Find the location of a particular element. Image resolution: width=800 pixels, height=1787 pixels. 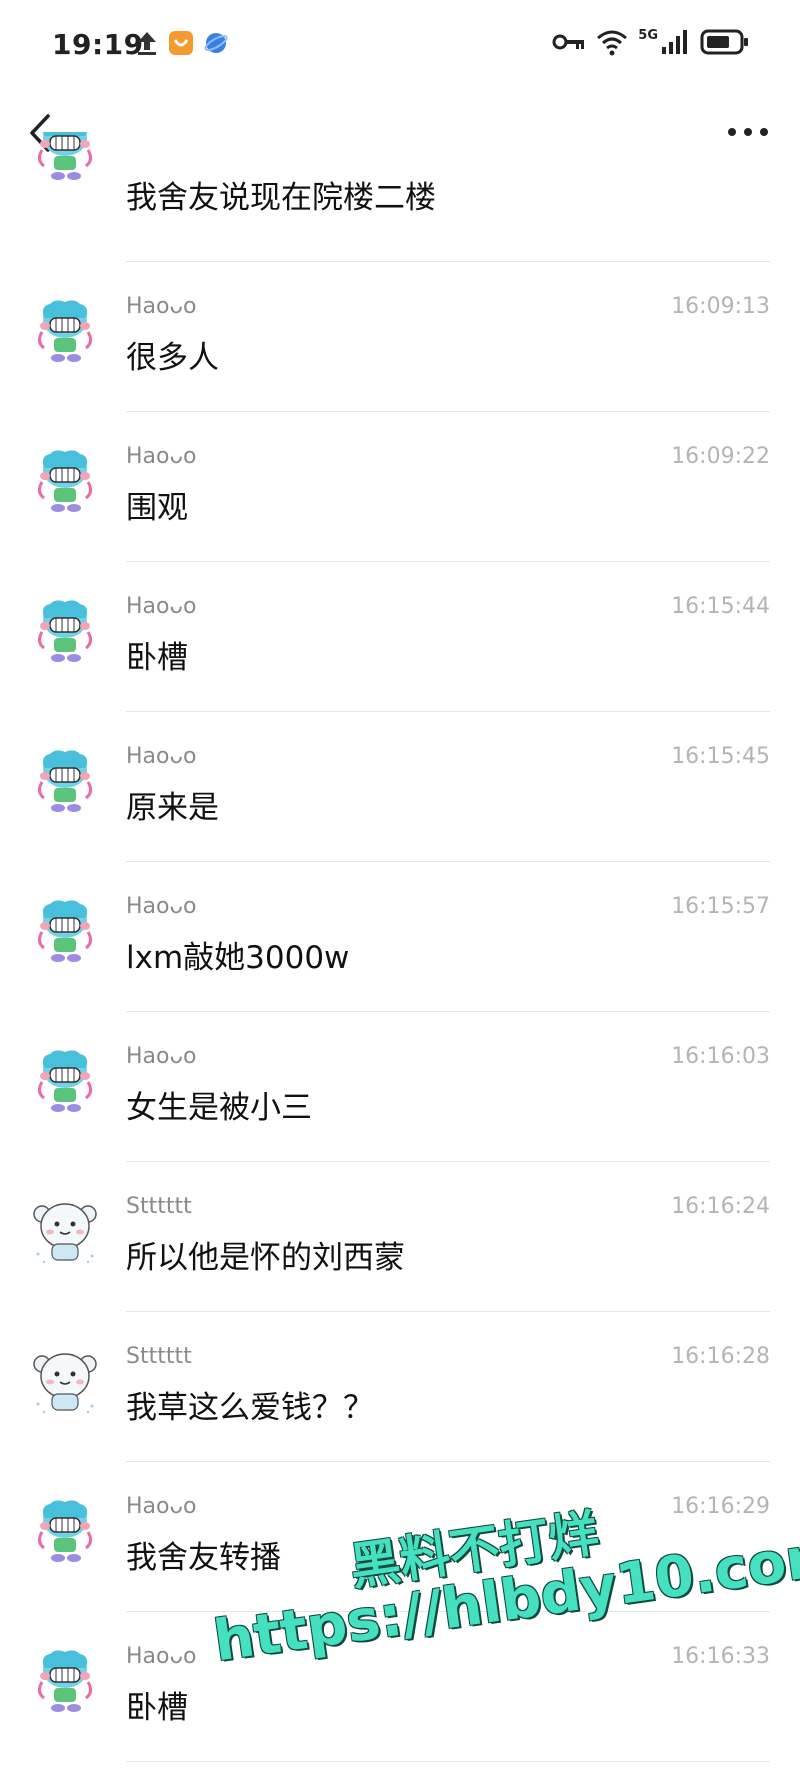

signal-label: 5G is located at coordinates (648, 35).